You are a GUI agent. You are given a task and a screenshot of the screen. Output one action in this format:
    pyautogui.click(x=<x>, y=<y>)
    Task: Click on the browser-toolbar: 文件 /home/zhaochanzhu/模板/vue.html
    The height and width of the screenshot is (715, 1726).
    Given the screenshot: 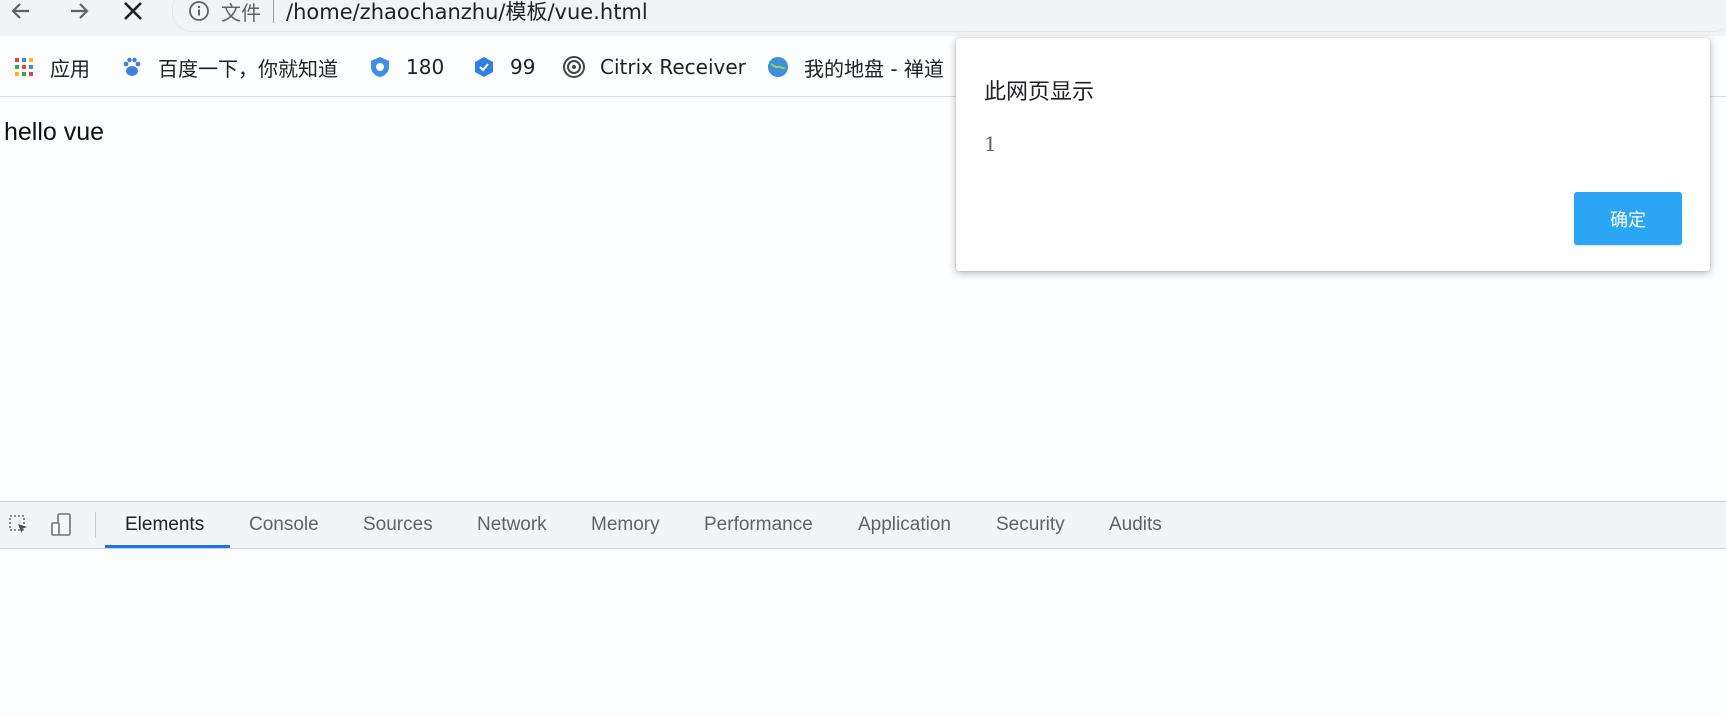 What is the action you would take?
    pyautogui.click(x=863, y=18)
    